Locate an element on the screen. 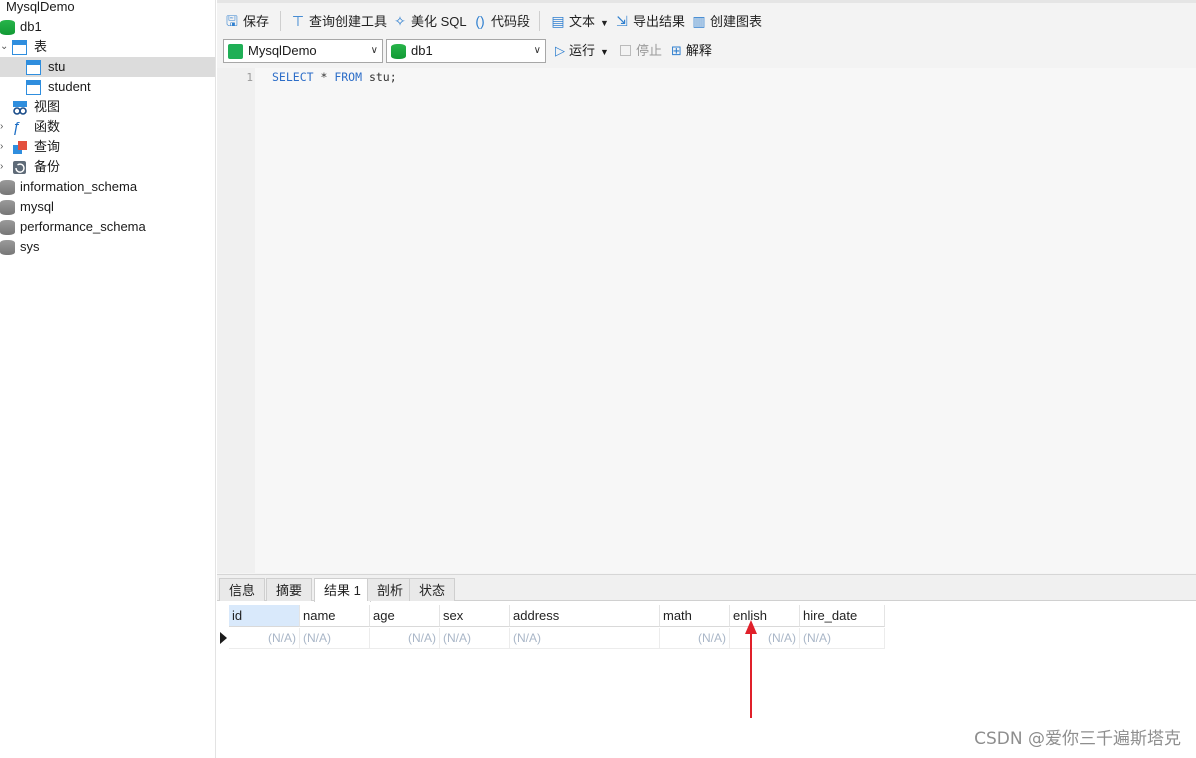 Image resolution: width=1196 pixels, height=758 pixels. annotation-arrow-icon is located at coordinates (751, 669).